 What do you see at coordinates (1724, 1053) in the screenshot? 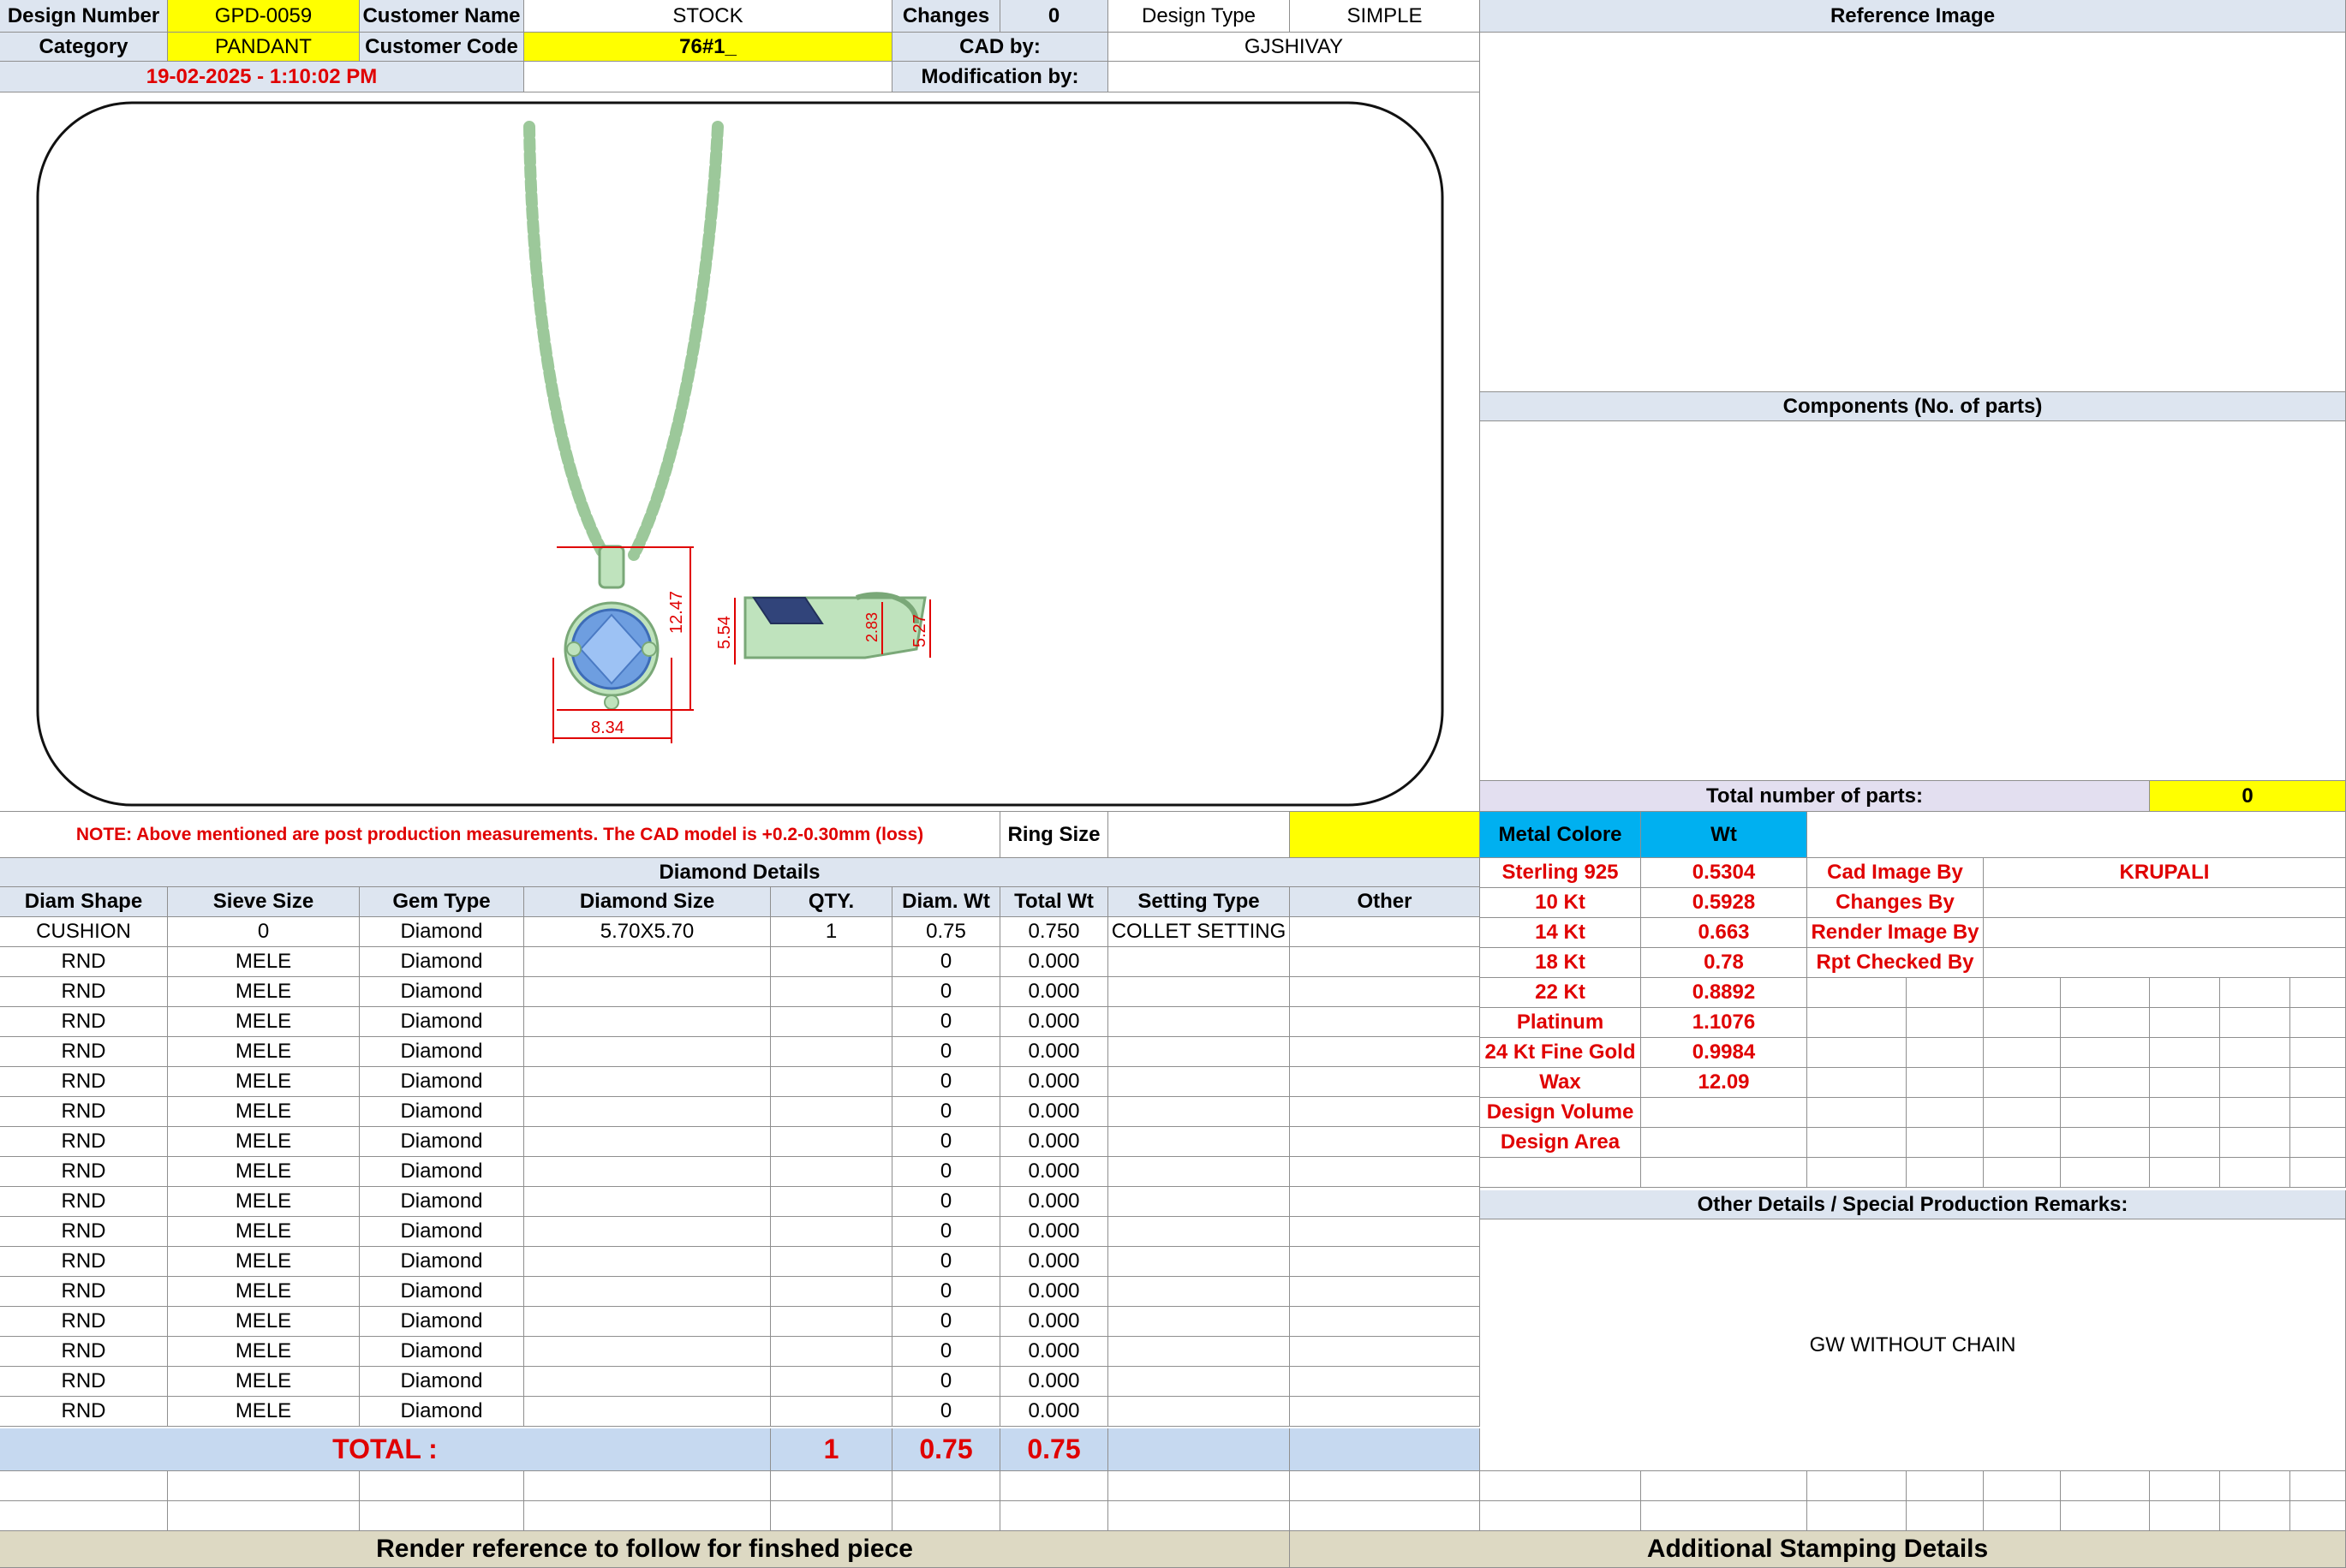
I see `metal-weight: 0.9984` at bounding box center [1724, 1053].